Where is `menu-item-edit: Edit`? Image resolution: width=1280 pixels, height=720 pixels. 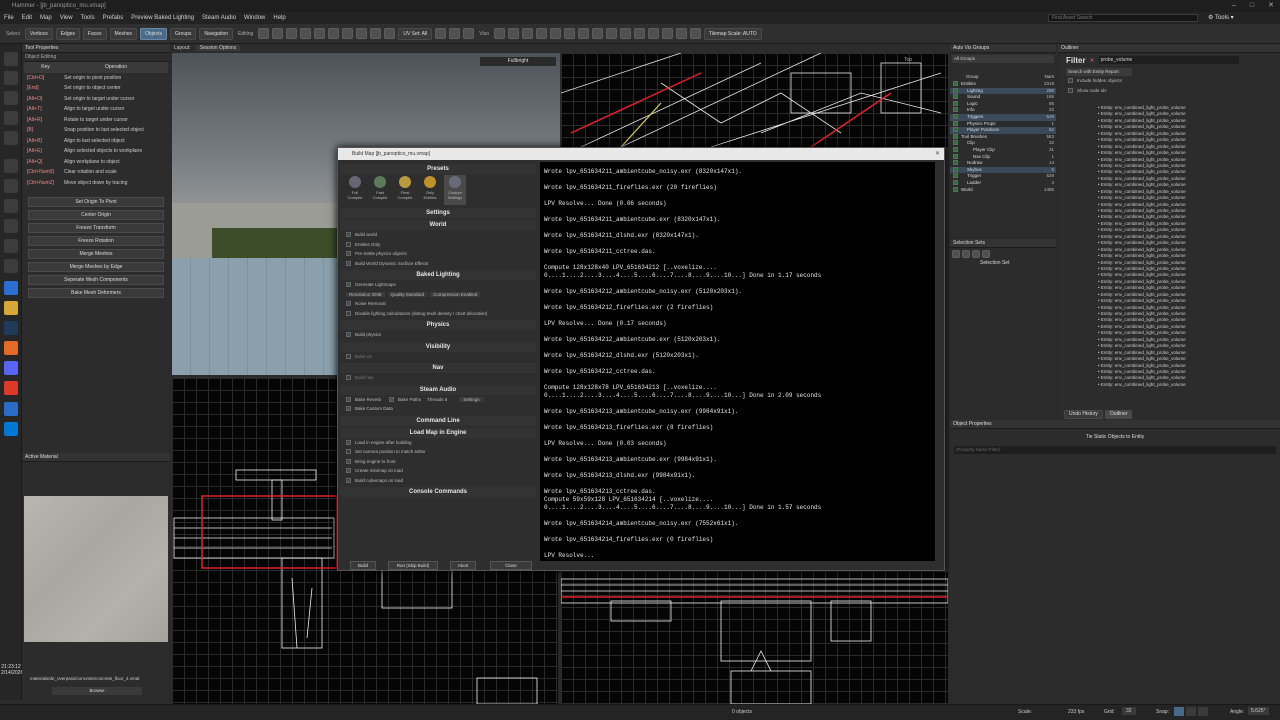
menu-item-edit: Edit is located at coordinates (27, 18).